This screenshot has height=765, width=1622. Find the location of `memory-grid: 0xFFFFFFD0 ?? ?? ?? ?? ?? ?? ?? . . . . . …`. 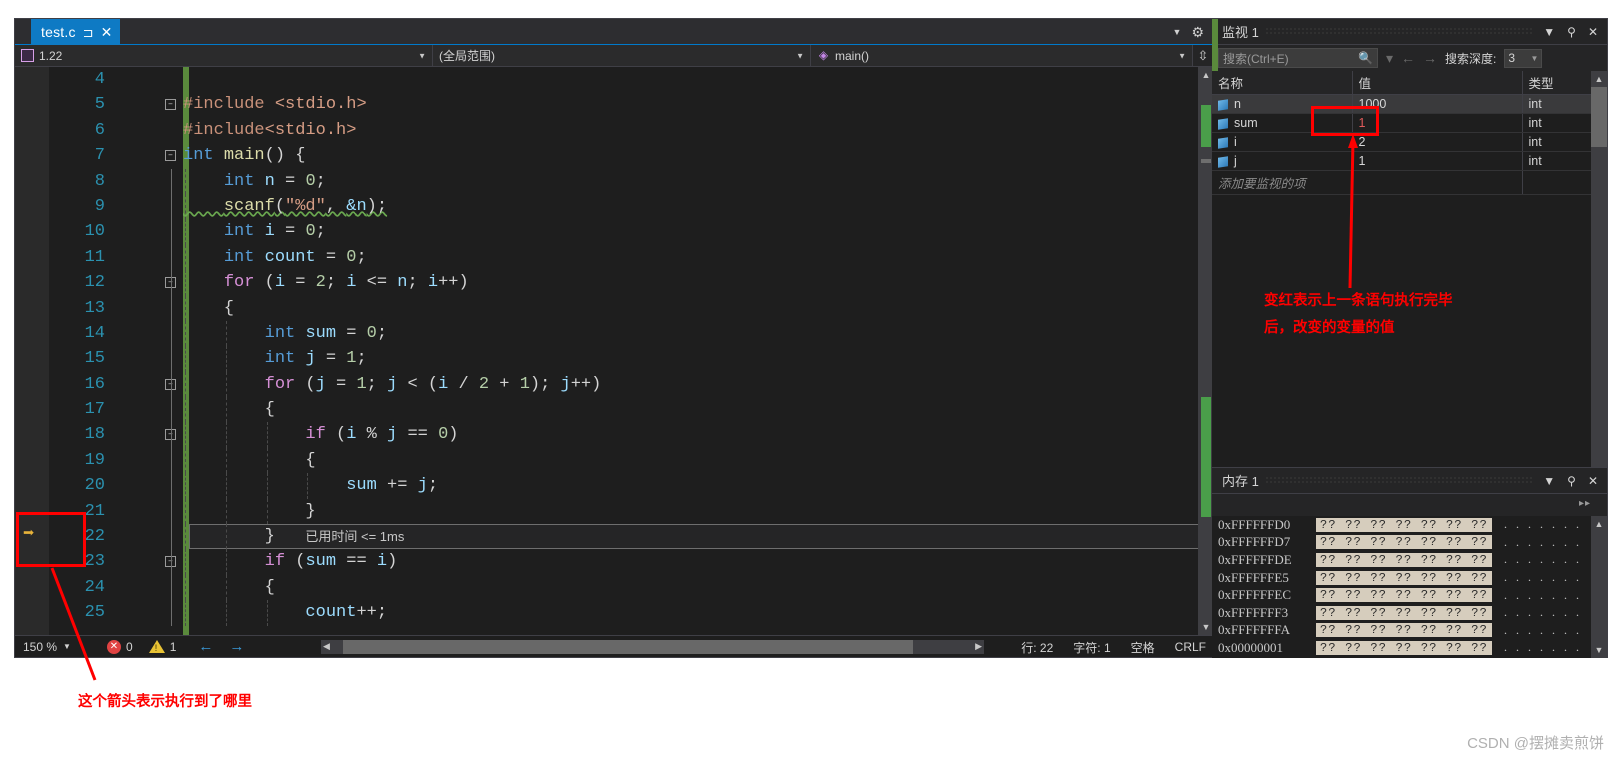

memory-grid: 0xFFFFFFD0 ?? ?? ?? ?? ?? ?? ?? . . . . . … is located at coordinates (1409, 587).